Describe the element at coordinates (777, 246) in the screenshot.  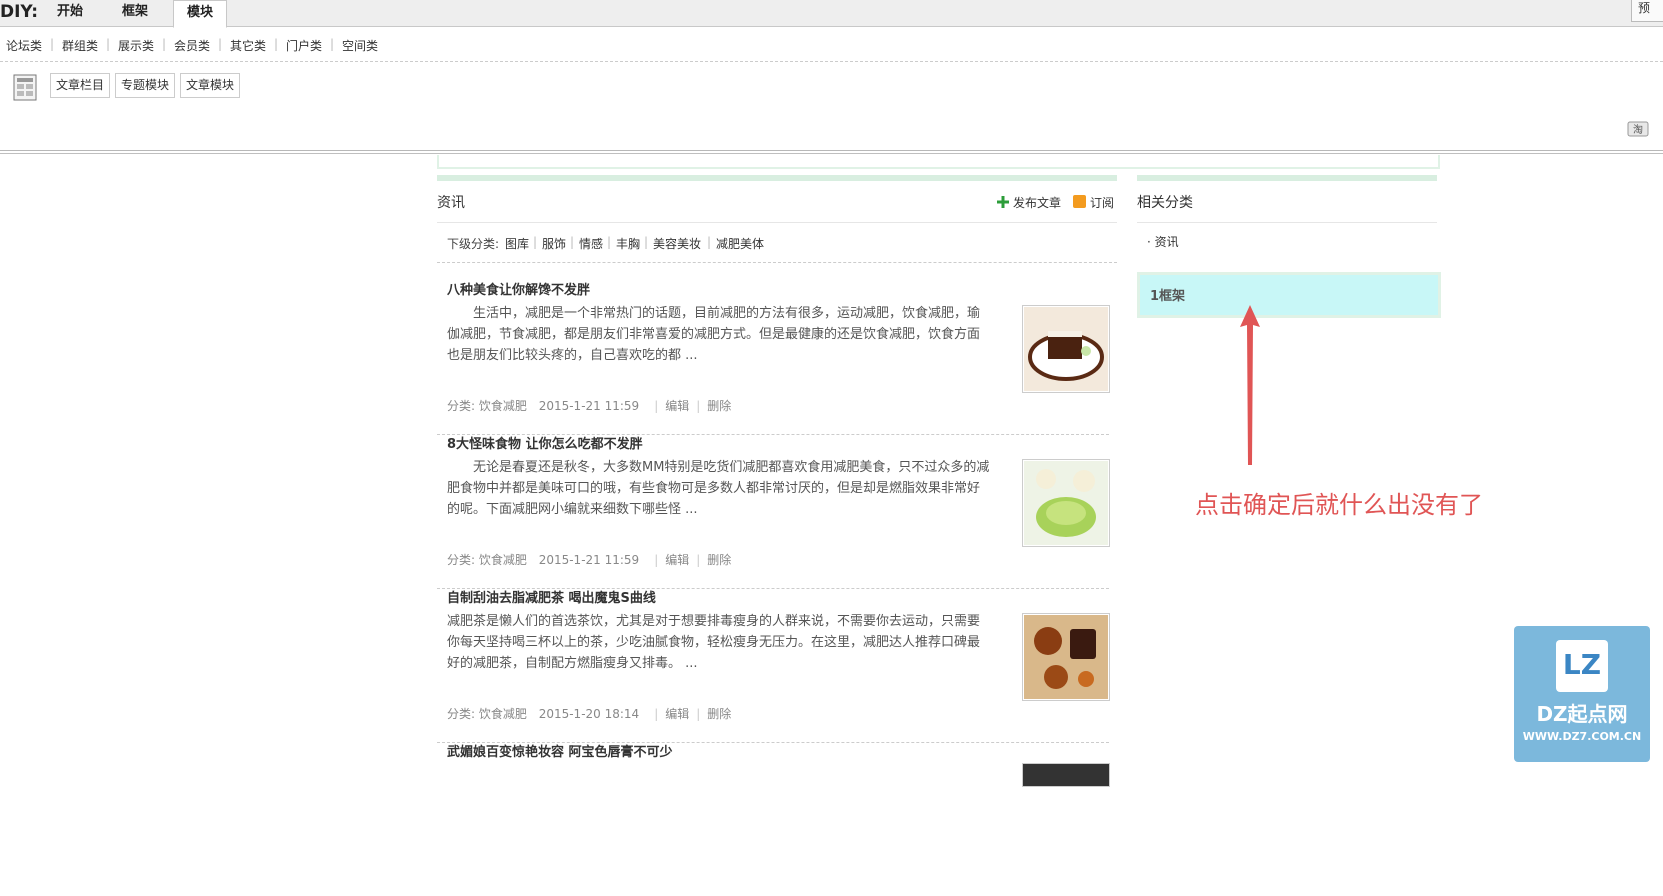
I see `sub-category-row: 下级分类: 图库 | 服饰 | 情感 | 丰胸 | 美容美妆 | 减肥美体` at that location.